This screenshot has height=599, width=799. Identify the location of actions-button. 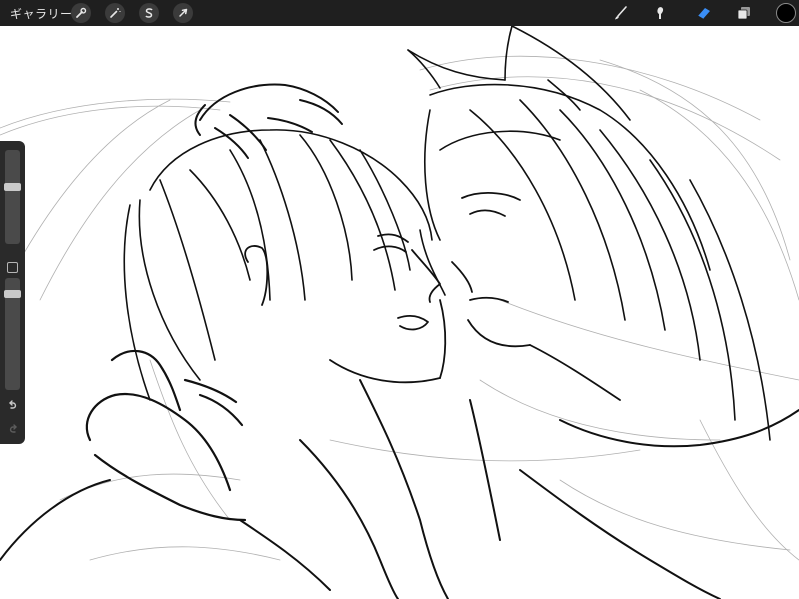
(115, 13).